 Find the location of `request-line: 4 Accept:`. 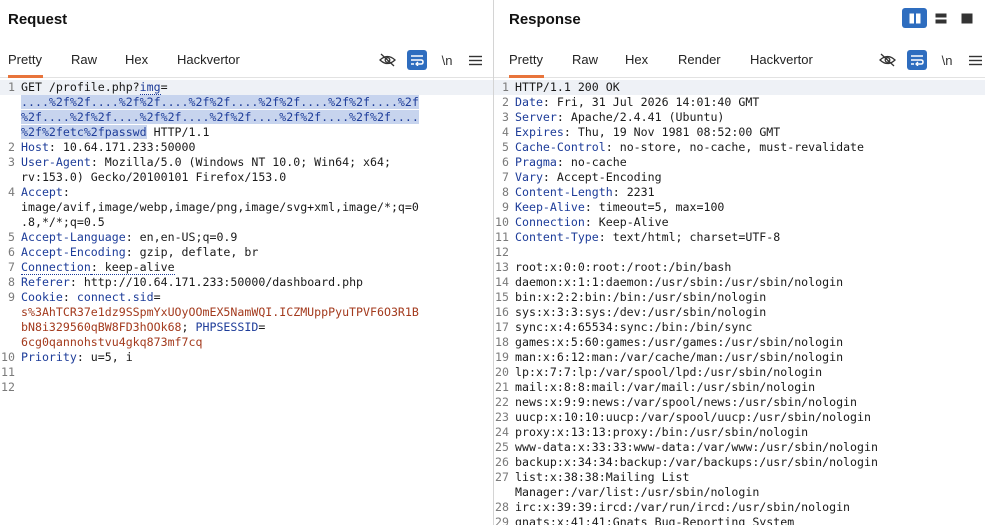

request-line: 4 Accept: is located at coordinates (39, 192).